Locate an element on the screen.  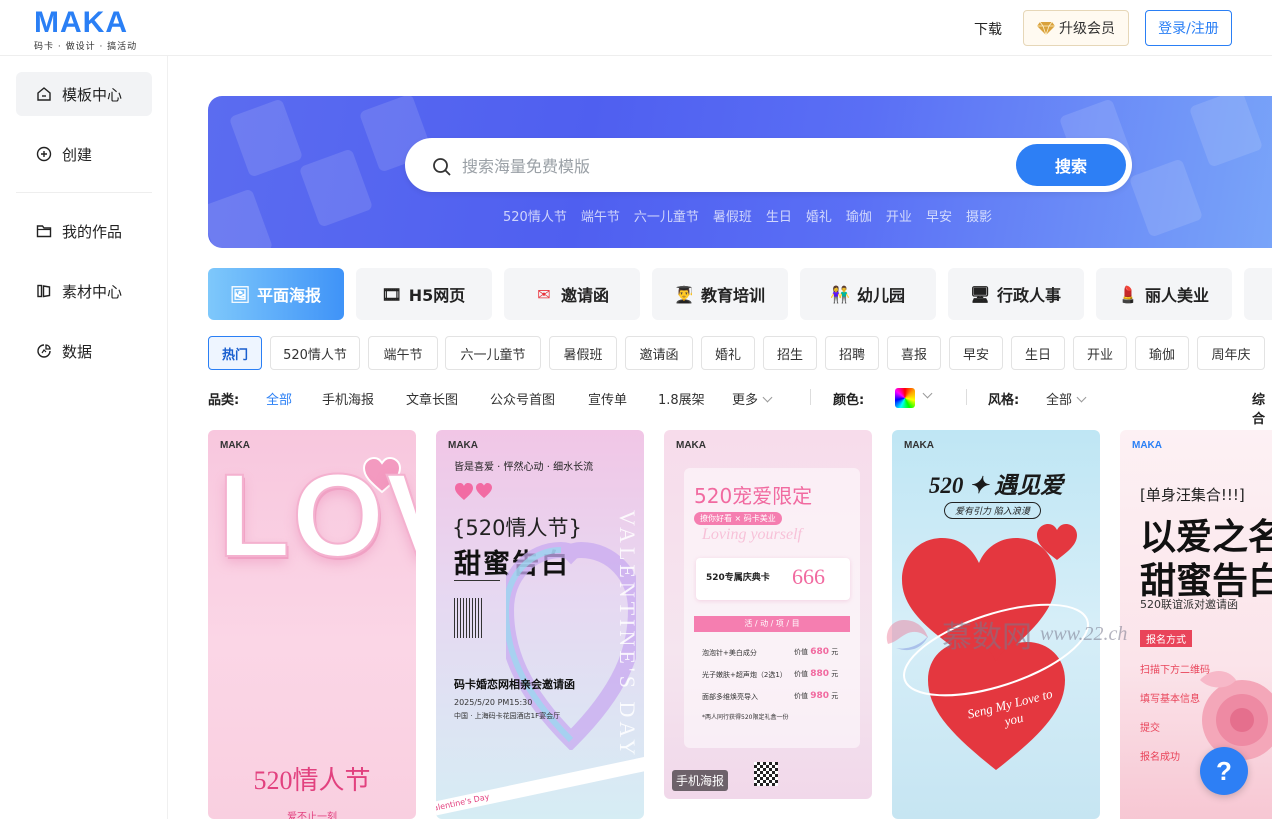
sidebar-item-my-works: 我的作品 is located at coordinates (84, 231).